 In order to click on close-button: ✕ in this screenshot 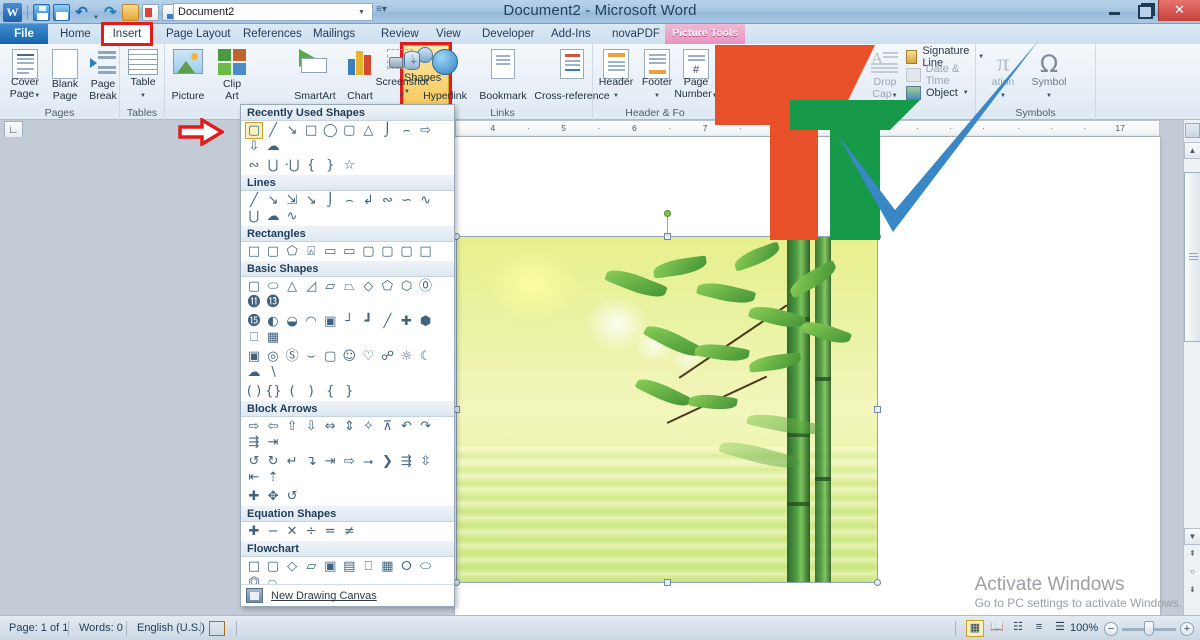, I will do `click(1179, 10)`.